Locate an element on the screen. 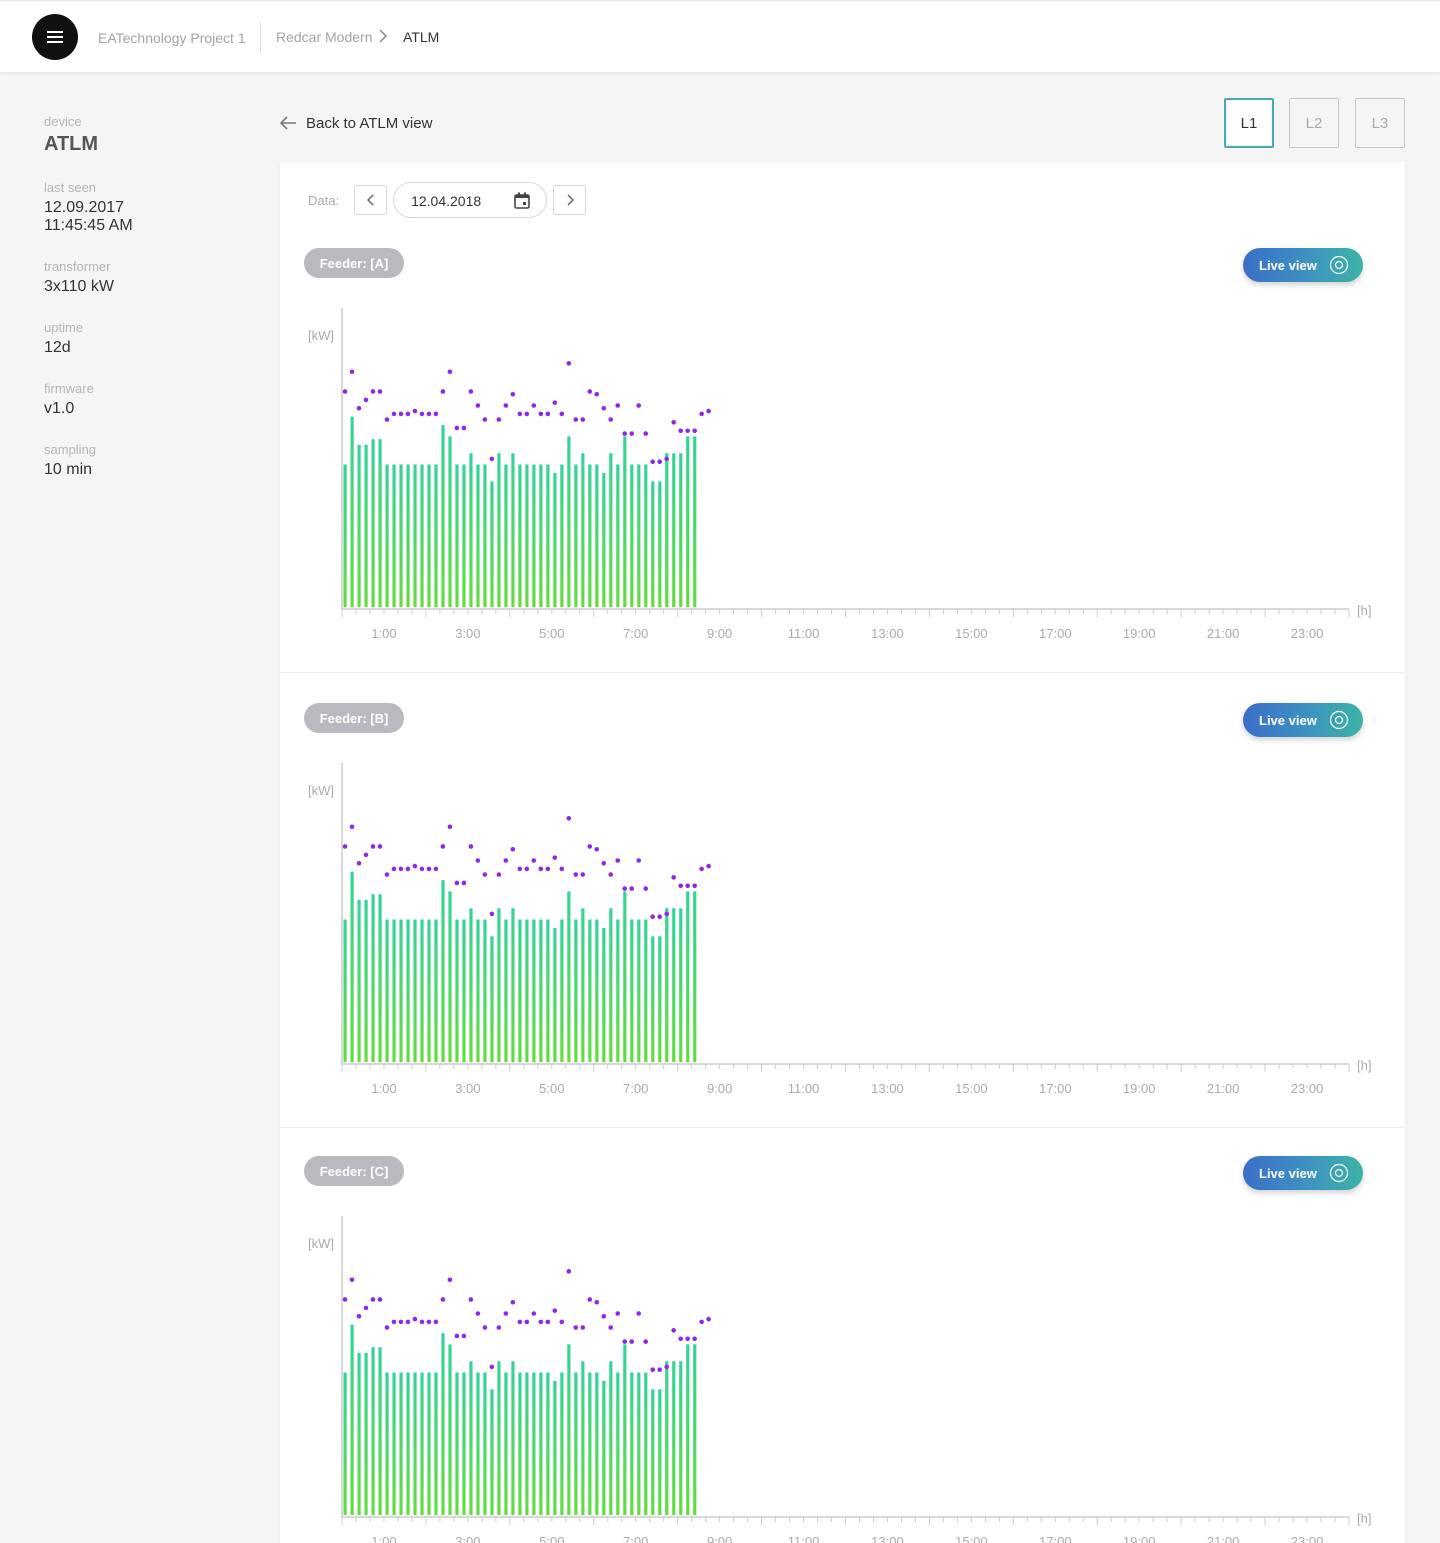 The width and height of the screenshot is (1440, 1543). phase-l2-button: L2 is located at coordinates (1314, 123).